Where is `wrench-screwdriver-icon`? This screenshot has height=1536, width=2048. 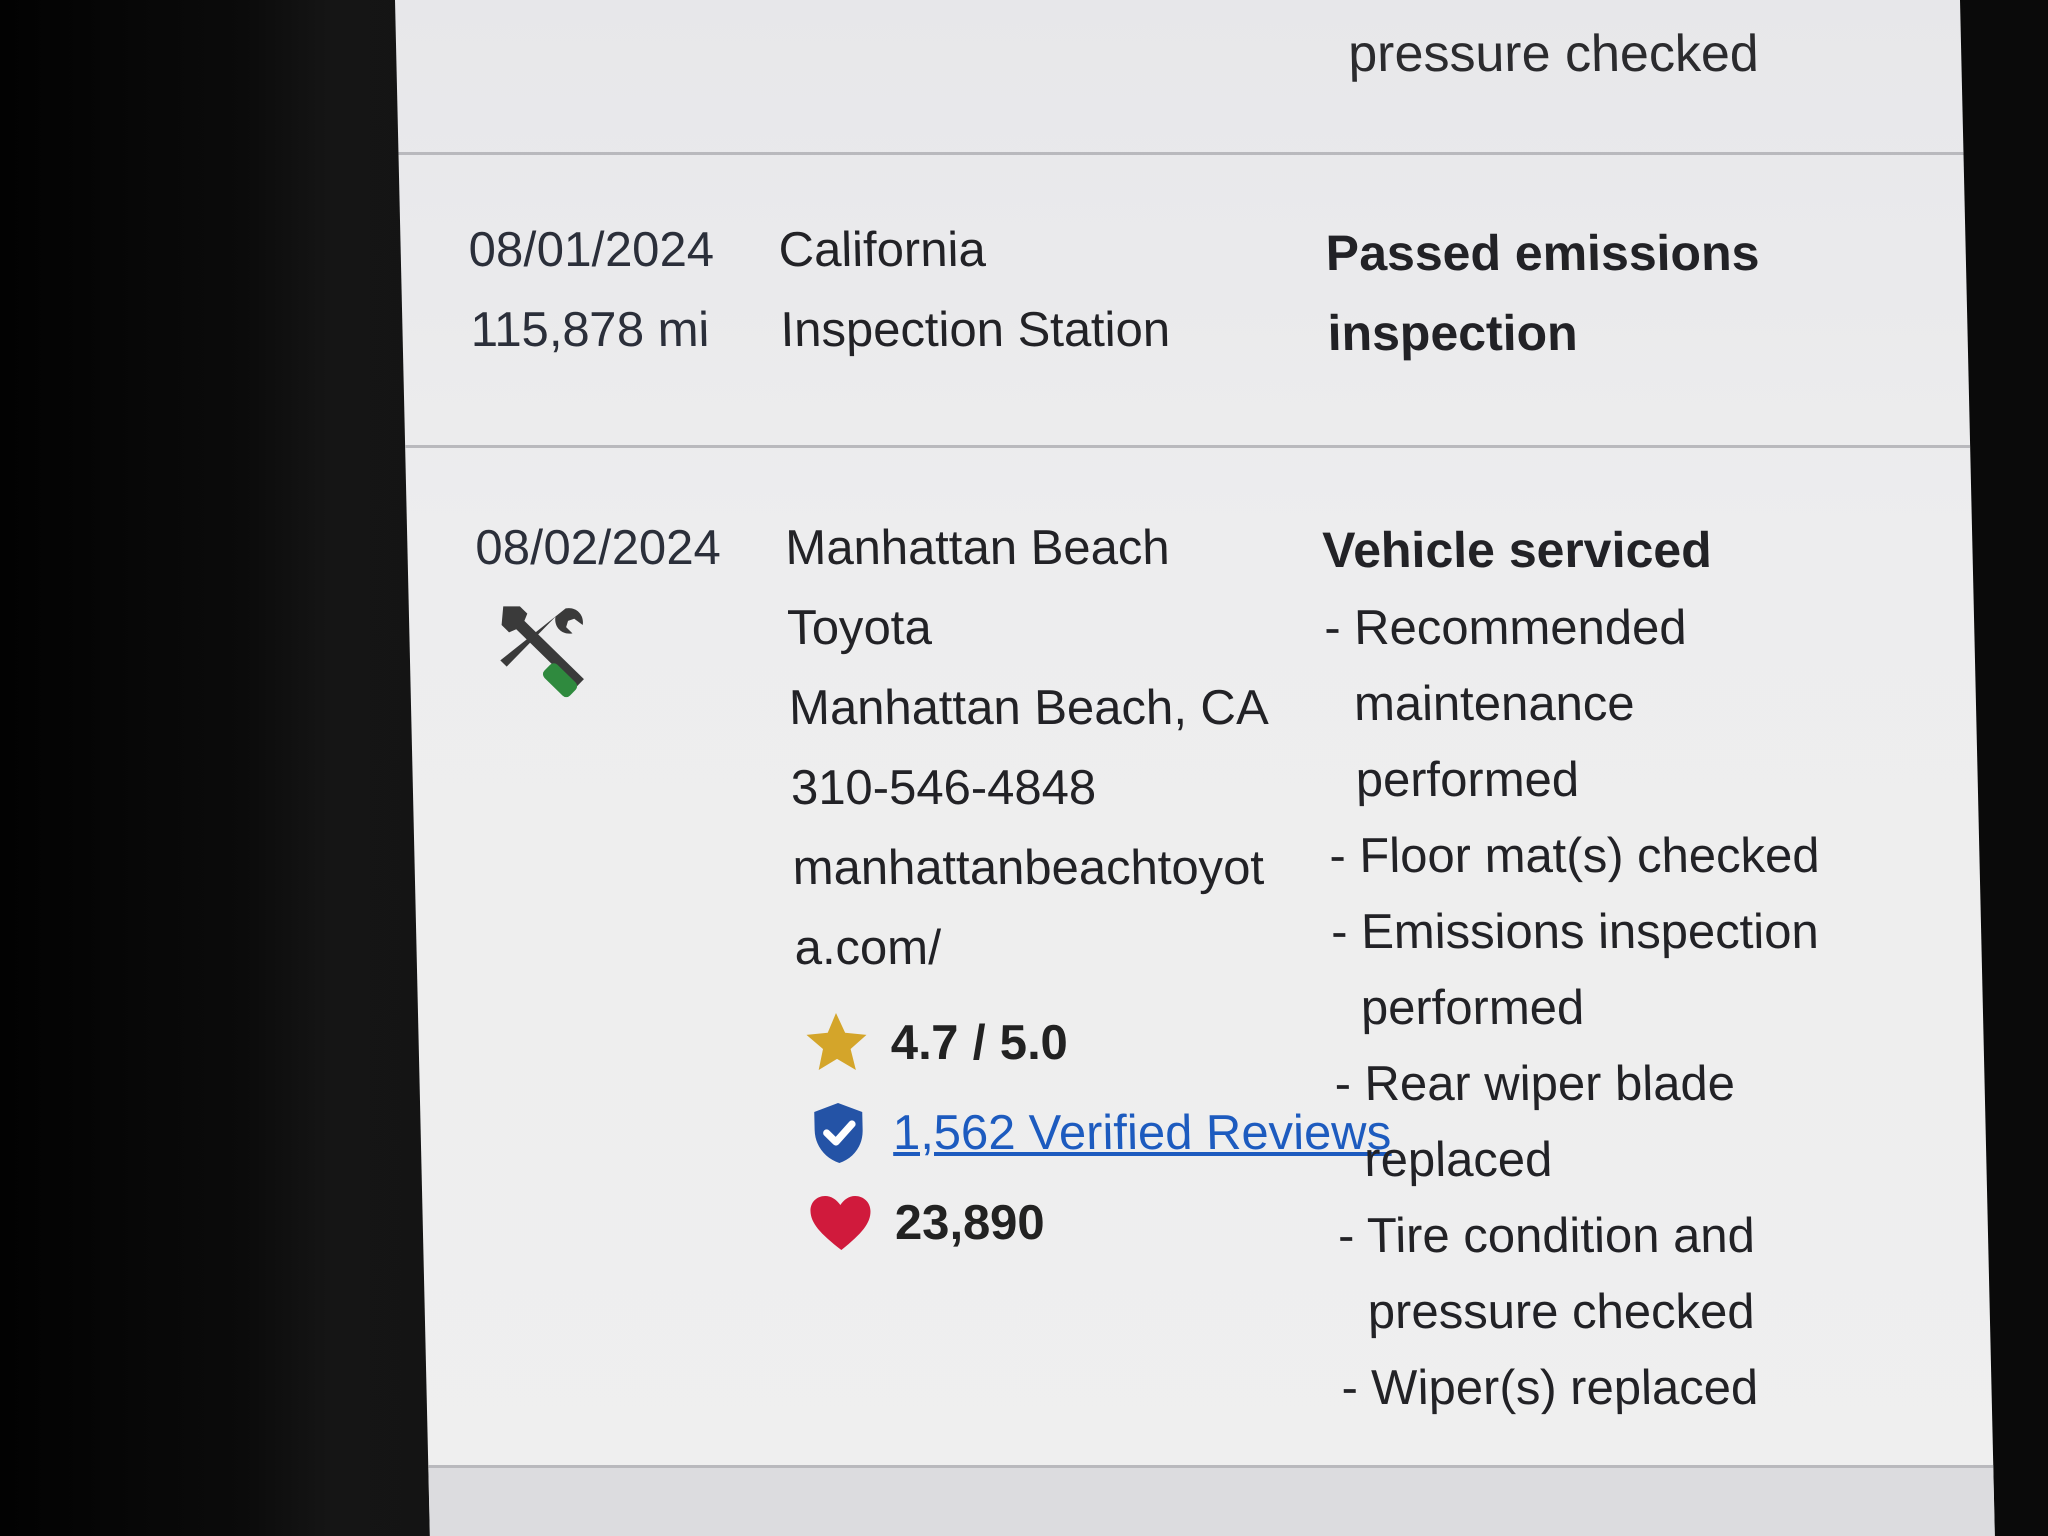 wrench-screwdriver-icon is located at coordinates (542, 652).